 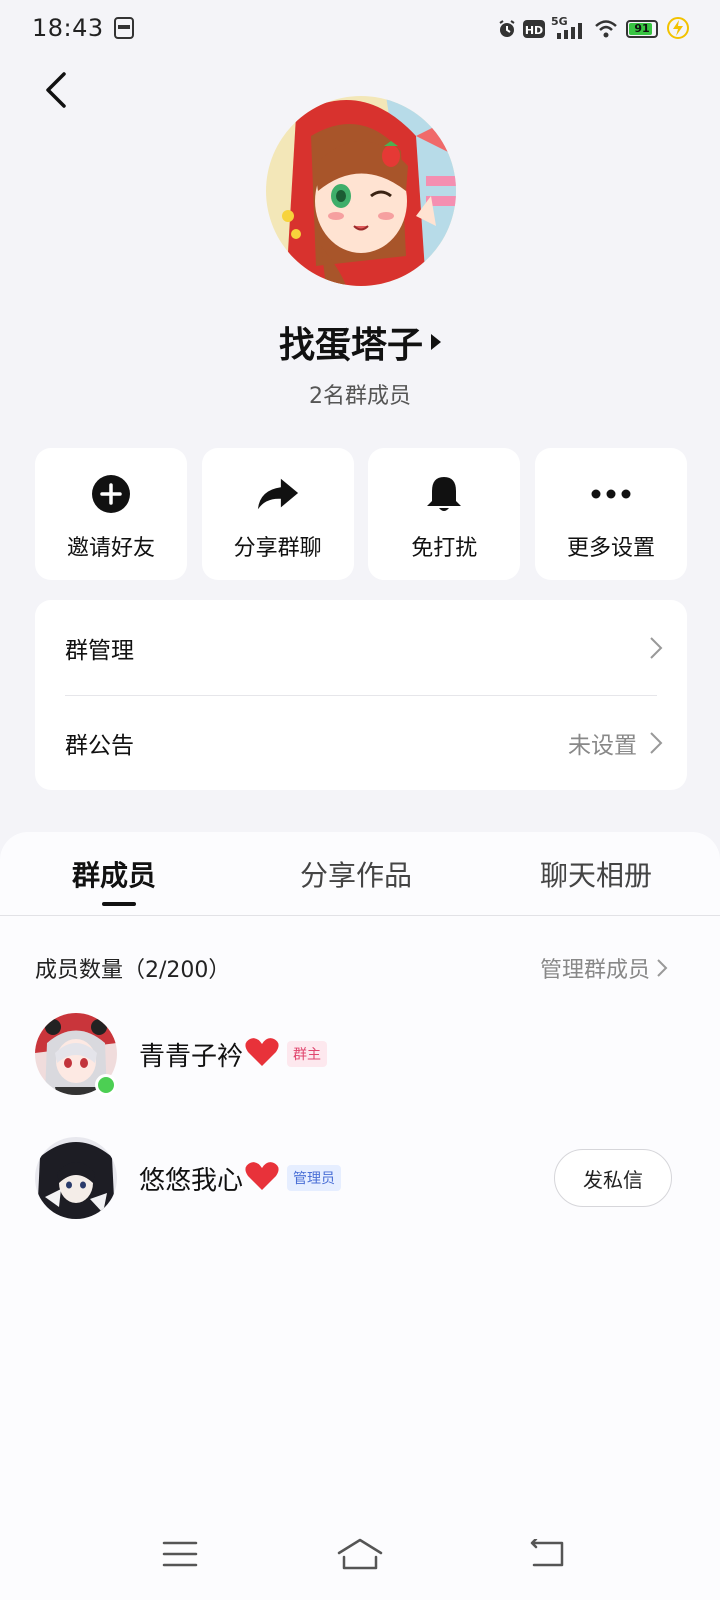 What do you see at coordinates (314, 1178) in the screenshot?
I see `role-badge-admin: 管理员` at bounding box center [314, 1178].